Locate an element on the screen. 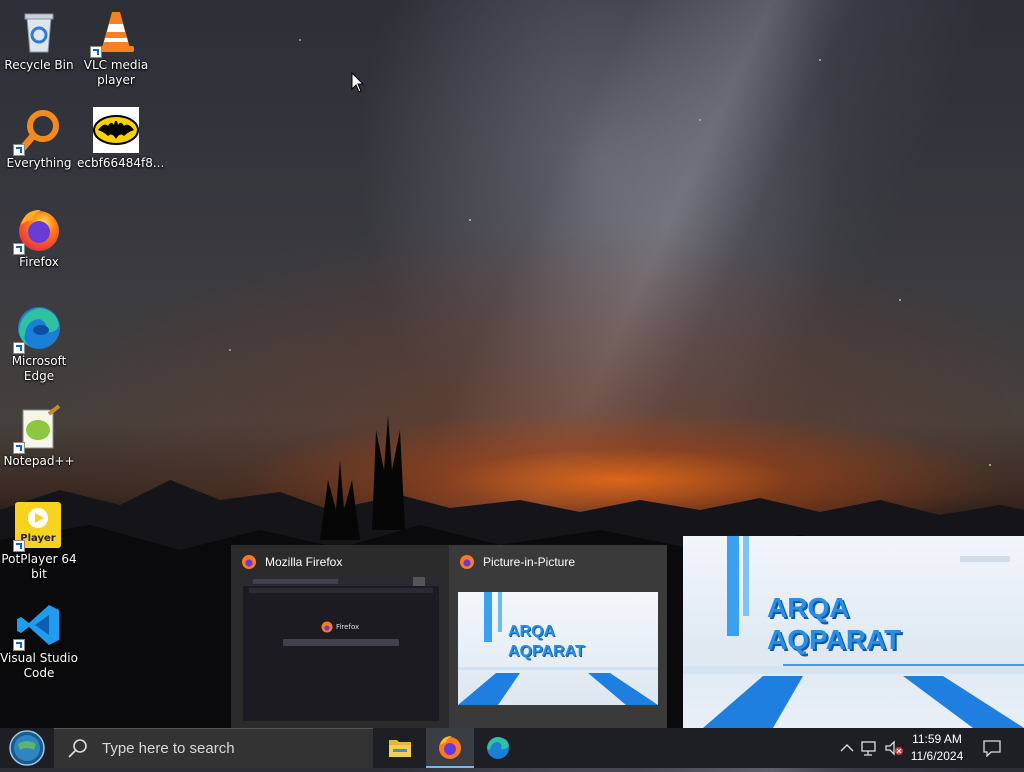 The width and height of the screenshot is (1024, 772). taskbar-firefox is located at coordinates (450, 748).